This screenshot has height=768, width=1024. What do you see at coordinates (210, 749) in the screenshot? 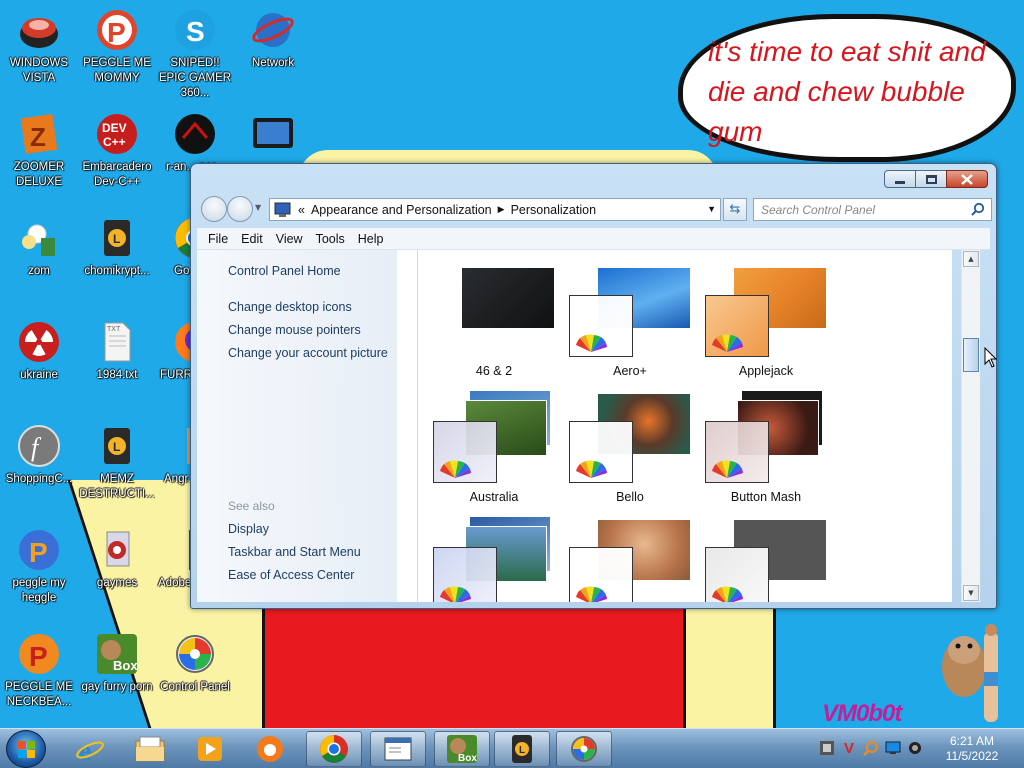
I see `taskbar-media-player` at bounding box center [210, 749].